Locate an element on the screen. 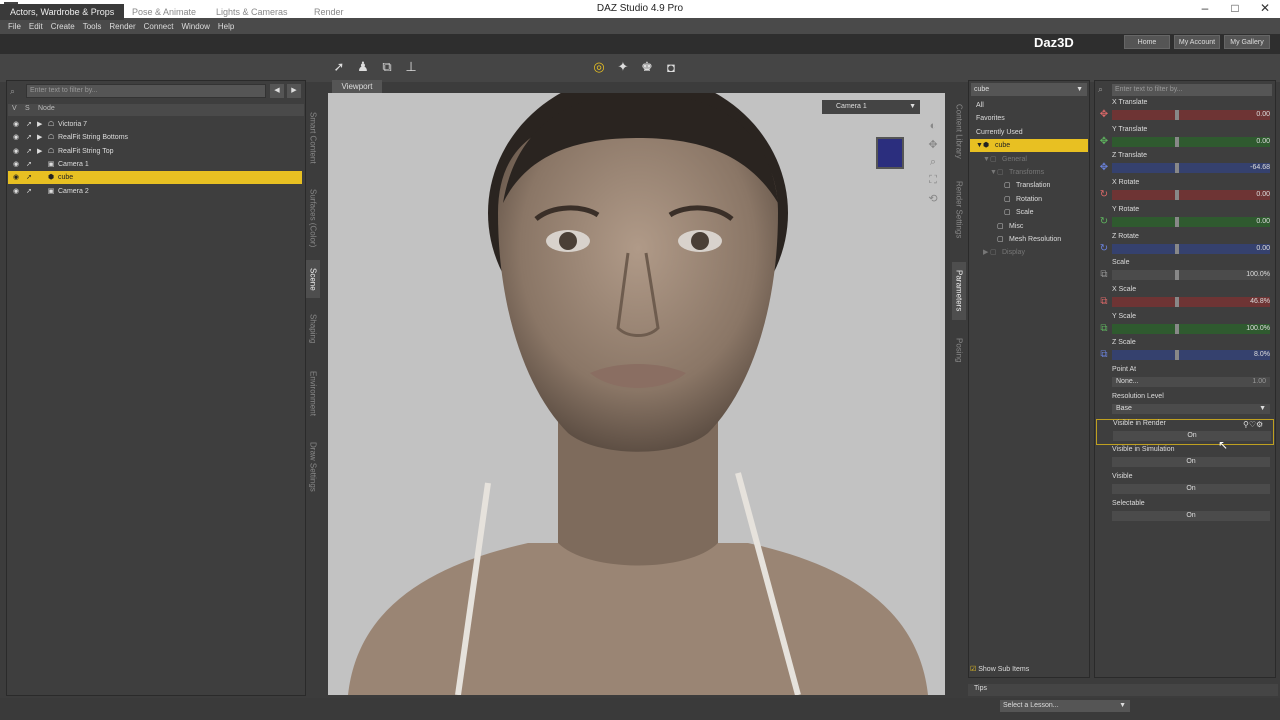 This screenshot has width=1280, height=720. parameter-resolution-level: Resolution Level Base ▼ is located at coordinates (1185, 406).